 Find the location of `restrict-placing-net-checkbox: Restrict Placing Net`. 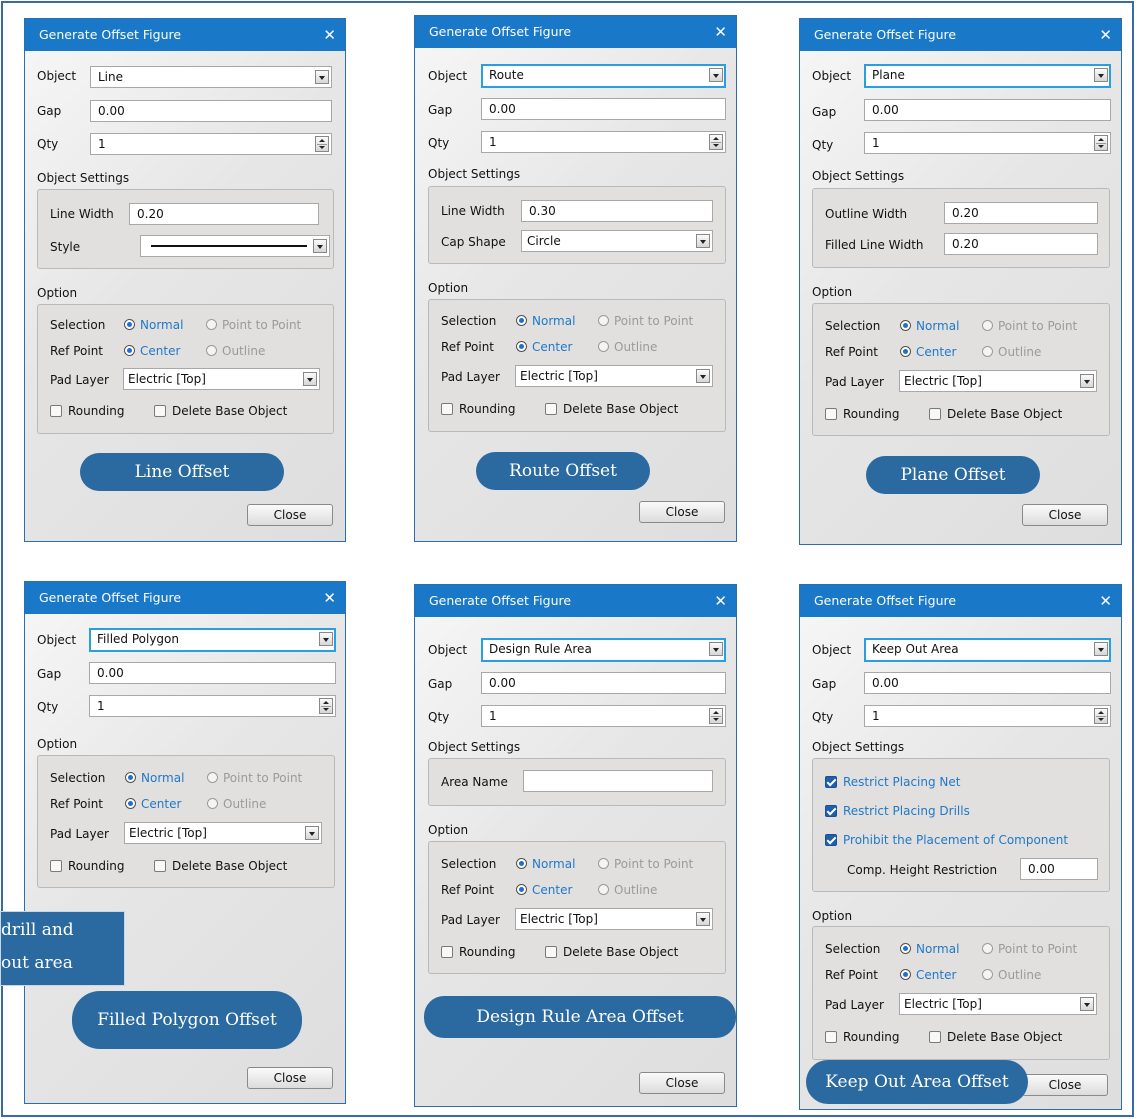

restrict-placing-net-checkbox: Restrict Placing Net is located at coordinates (892, 782).